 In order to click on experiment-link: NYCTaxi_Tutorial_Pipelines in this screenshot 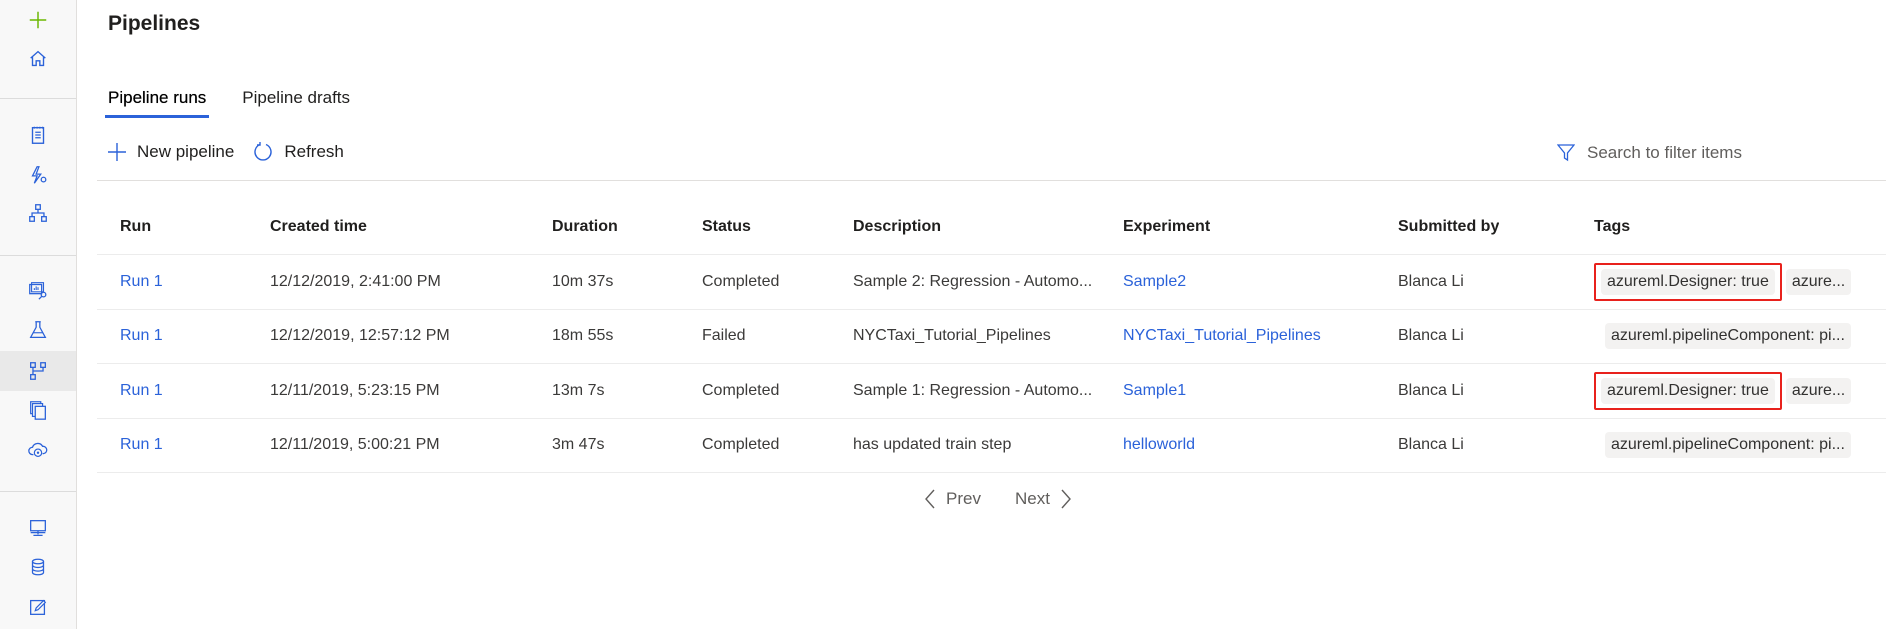, I will do `click(1222, 336)`.